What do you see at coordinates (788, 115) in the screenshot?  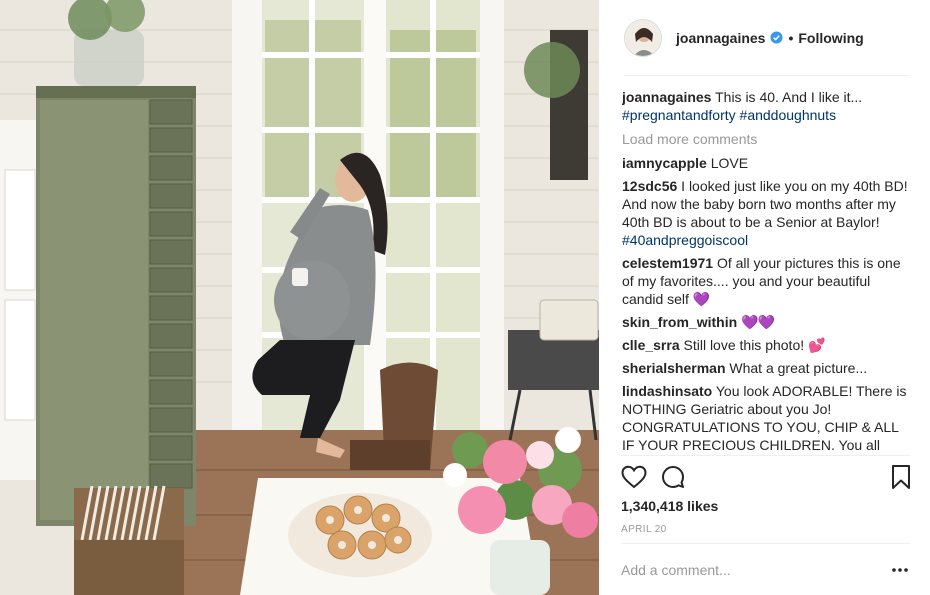 I see `caption-hashtag: #anddoughnuts` at bounding box center [788, 115].